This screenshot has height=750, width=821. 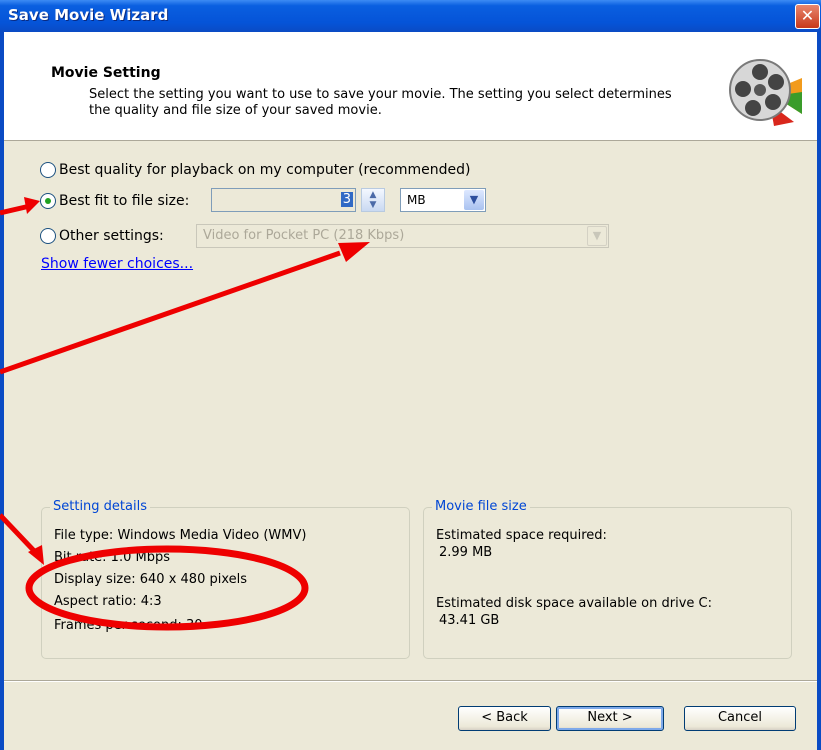 I want to click on cancel-button: Cancel, so click(x=740, y=718).